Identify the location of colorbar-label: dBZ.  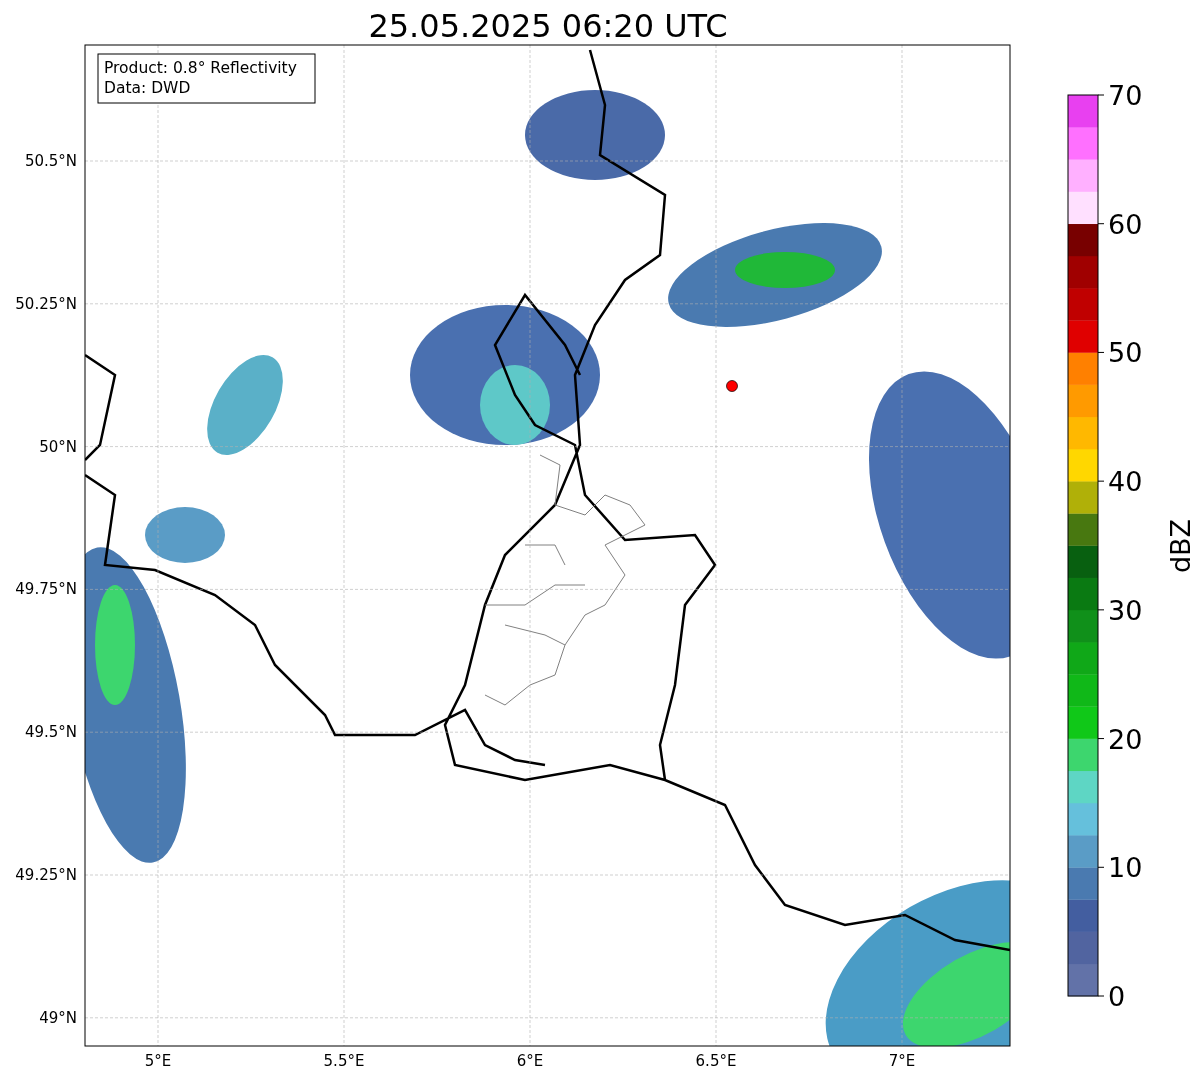
(1180, 546).